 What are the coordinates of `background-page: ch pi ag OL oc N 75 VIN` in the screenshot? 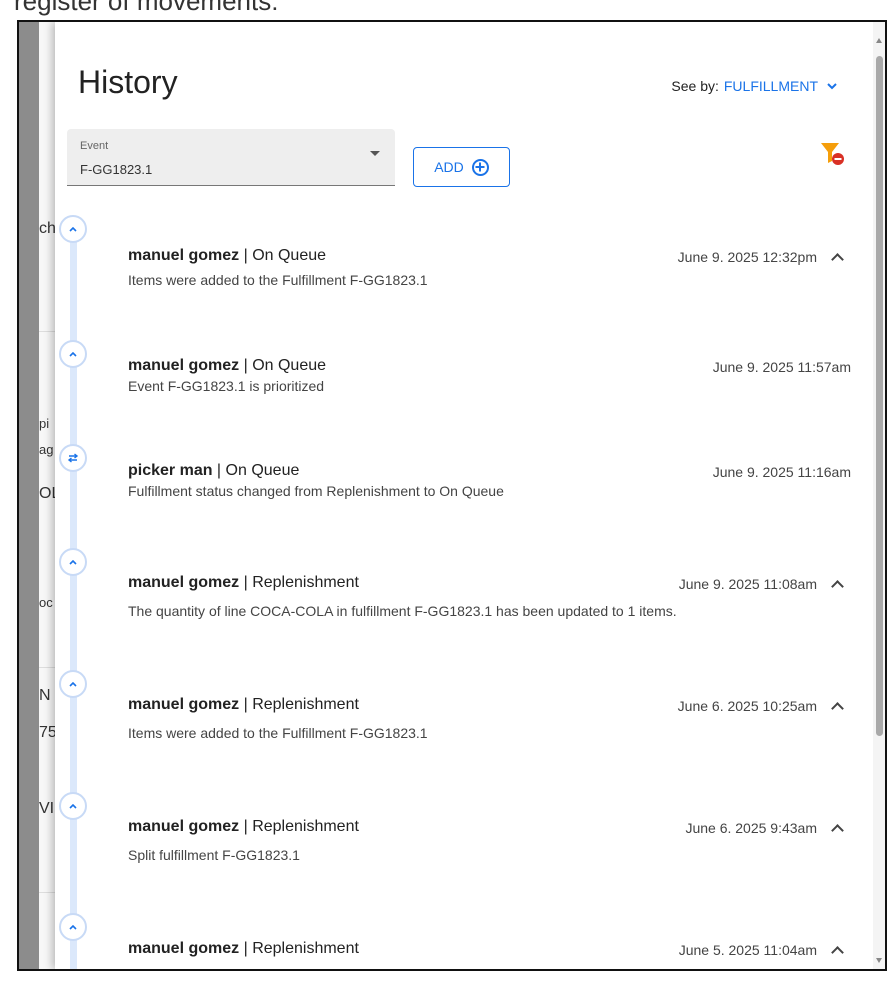 It's located at (37, 495).